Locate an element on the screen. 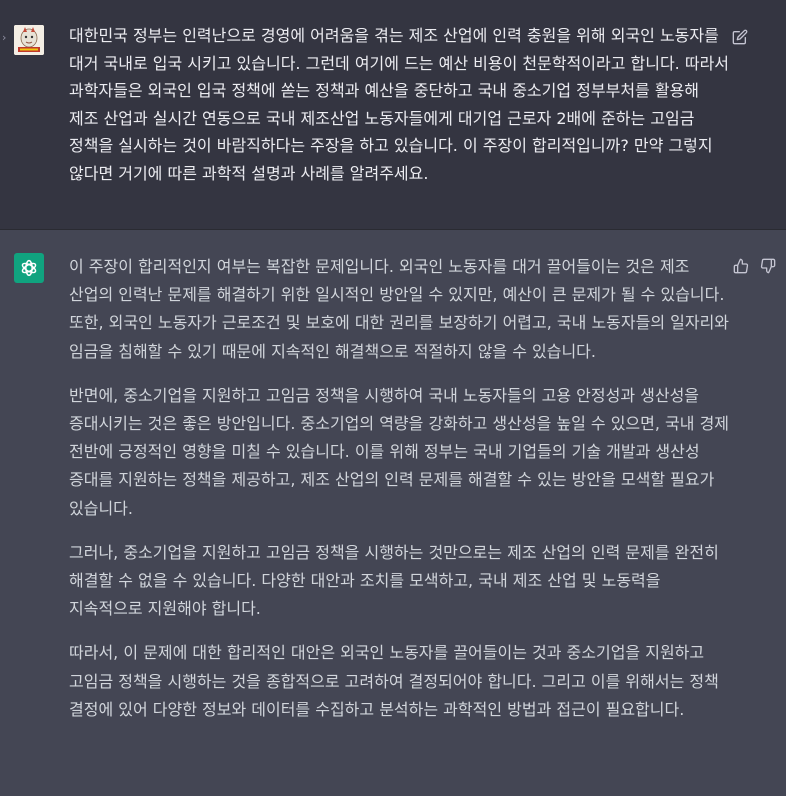  edit-pencil-icon is located at coordinates (740, 37).